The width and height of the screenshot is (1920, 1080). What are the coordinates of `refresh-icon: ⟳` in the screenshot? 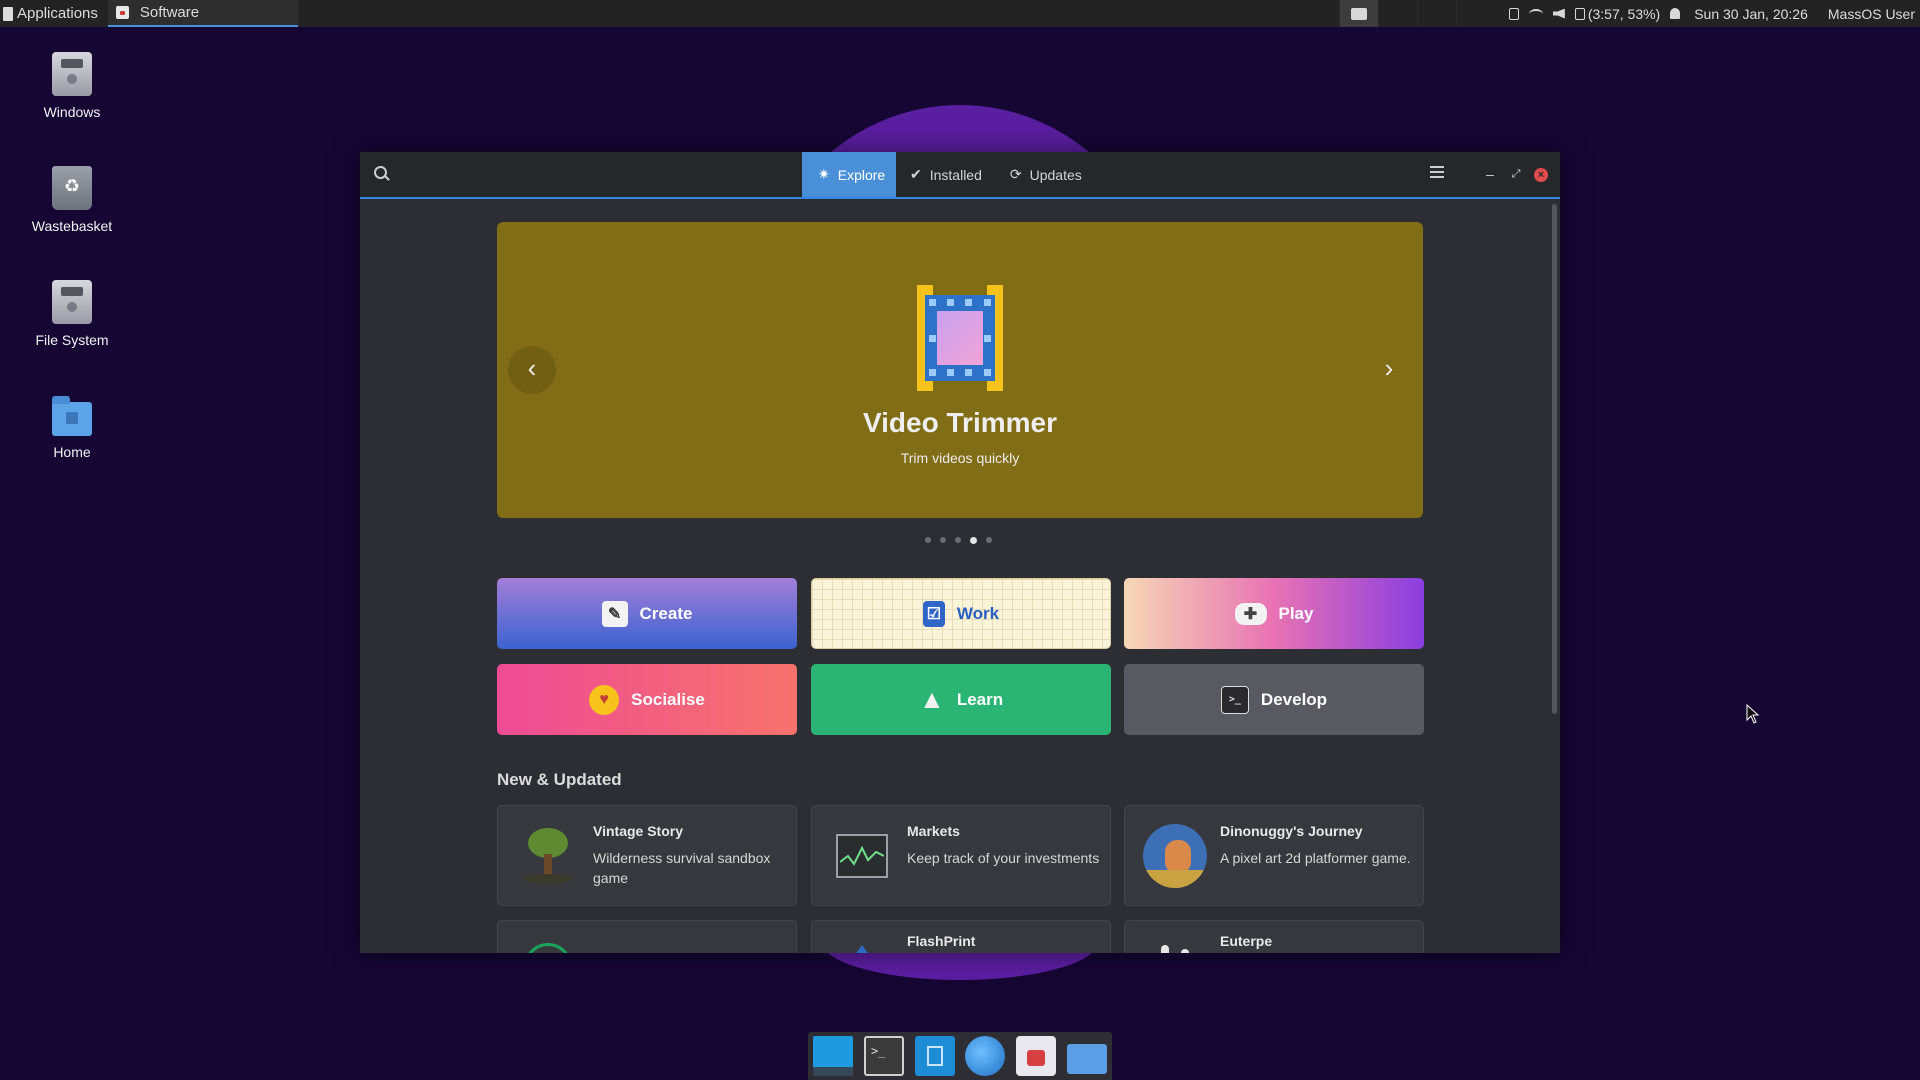 It's located at (1015, 174).